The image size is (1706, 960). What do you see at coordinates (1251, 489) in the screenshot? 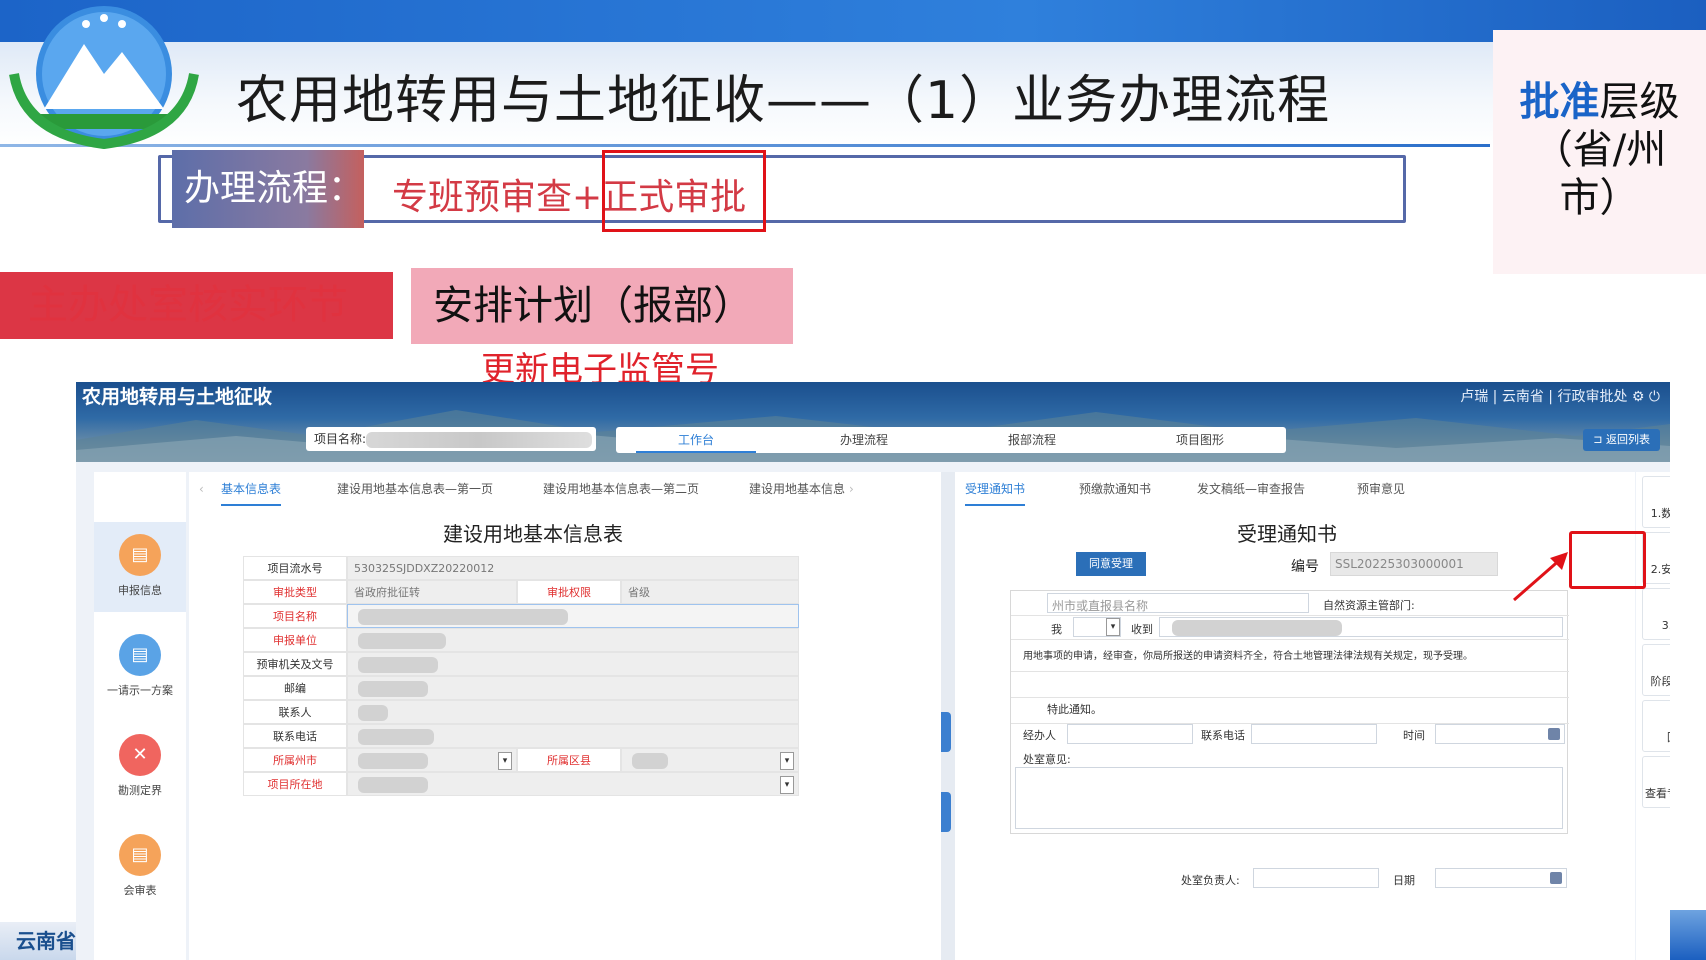
I see `right-tab-review-report: 发文稿纸—审查报告` at bounding box center [1251, 489].